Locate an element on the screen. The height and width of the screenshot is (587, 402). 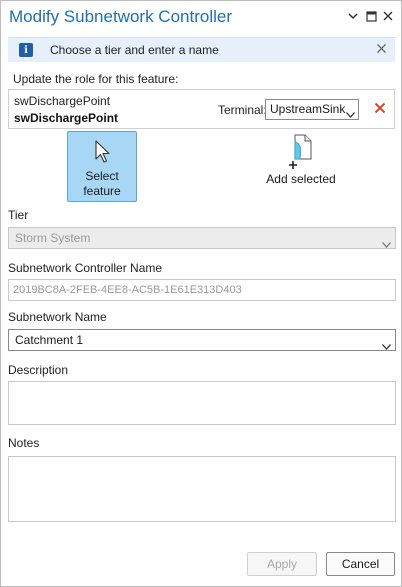
notes-label: Notes is located at coordinates (24, 443).